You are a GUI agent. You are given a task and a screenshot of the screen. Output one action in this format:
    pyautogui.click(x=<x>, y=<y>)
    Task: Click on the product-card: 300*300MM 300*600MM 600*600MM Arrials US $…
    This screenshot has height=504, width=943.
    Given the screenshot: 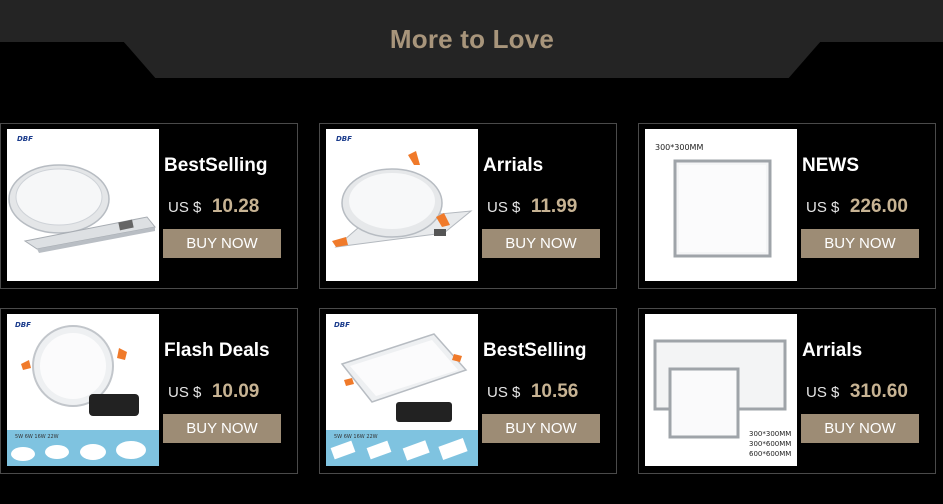 What is the action you would take?
    pyautogui.click(x=787, y=391)
    